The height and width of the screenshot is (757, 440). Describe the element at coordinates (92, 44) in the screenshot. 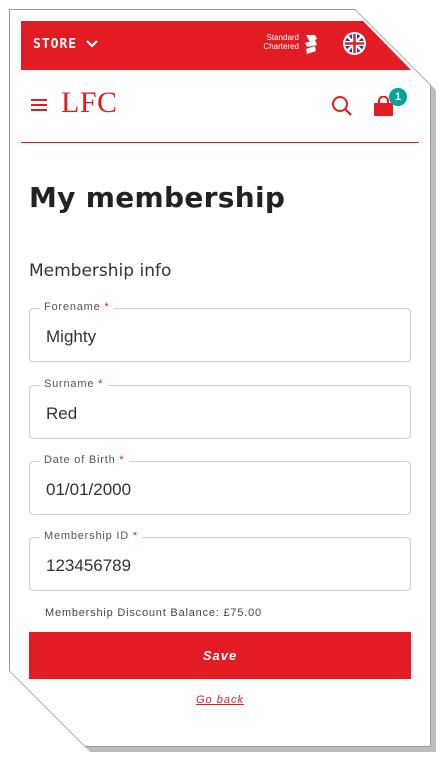

I see `chevron-down-icon` at that location.